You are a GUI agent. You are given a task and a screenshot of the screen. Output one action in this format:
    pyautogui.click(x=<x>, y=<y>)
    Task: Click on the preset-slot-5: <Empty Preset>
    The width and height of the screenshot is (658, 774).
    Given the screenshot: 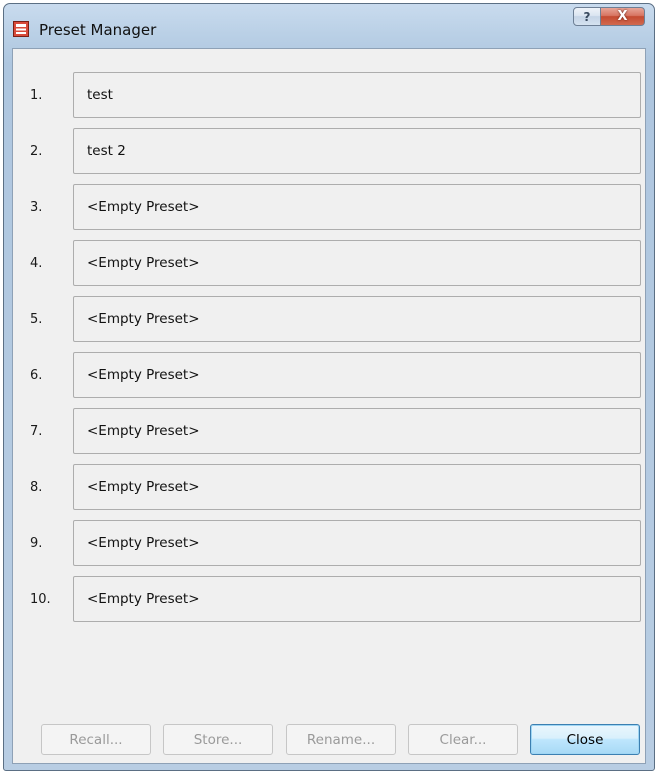 What is the action you would take?
    pyautogui.click(x=357, y=319)
    